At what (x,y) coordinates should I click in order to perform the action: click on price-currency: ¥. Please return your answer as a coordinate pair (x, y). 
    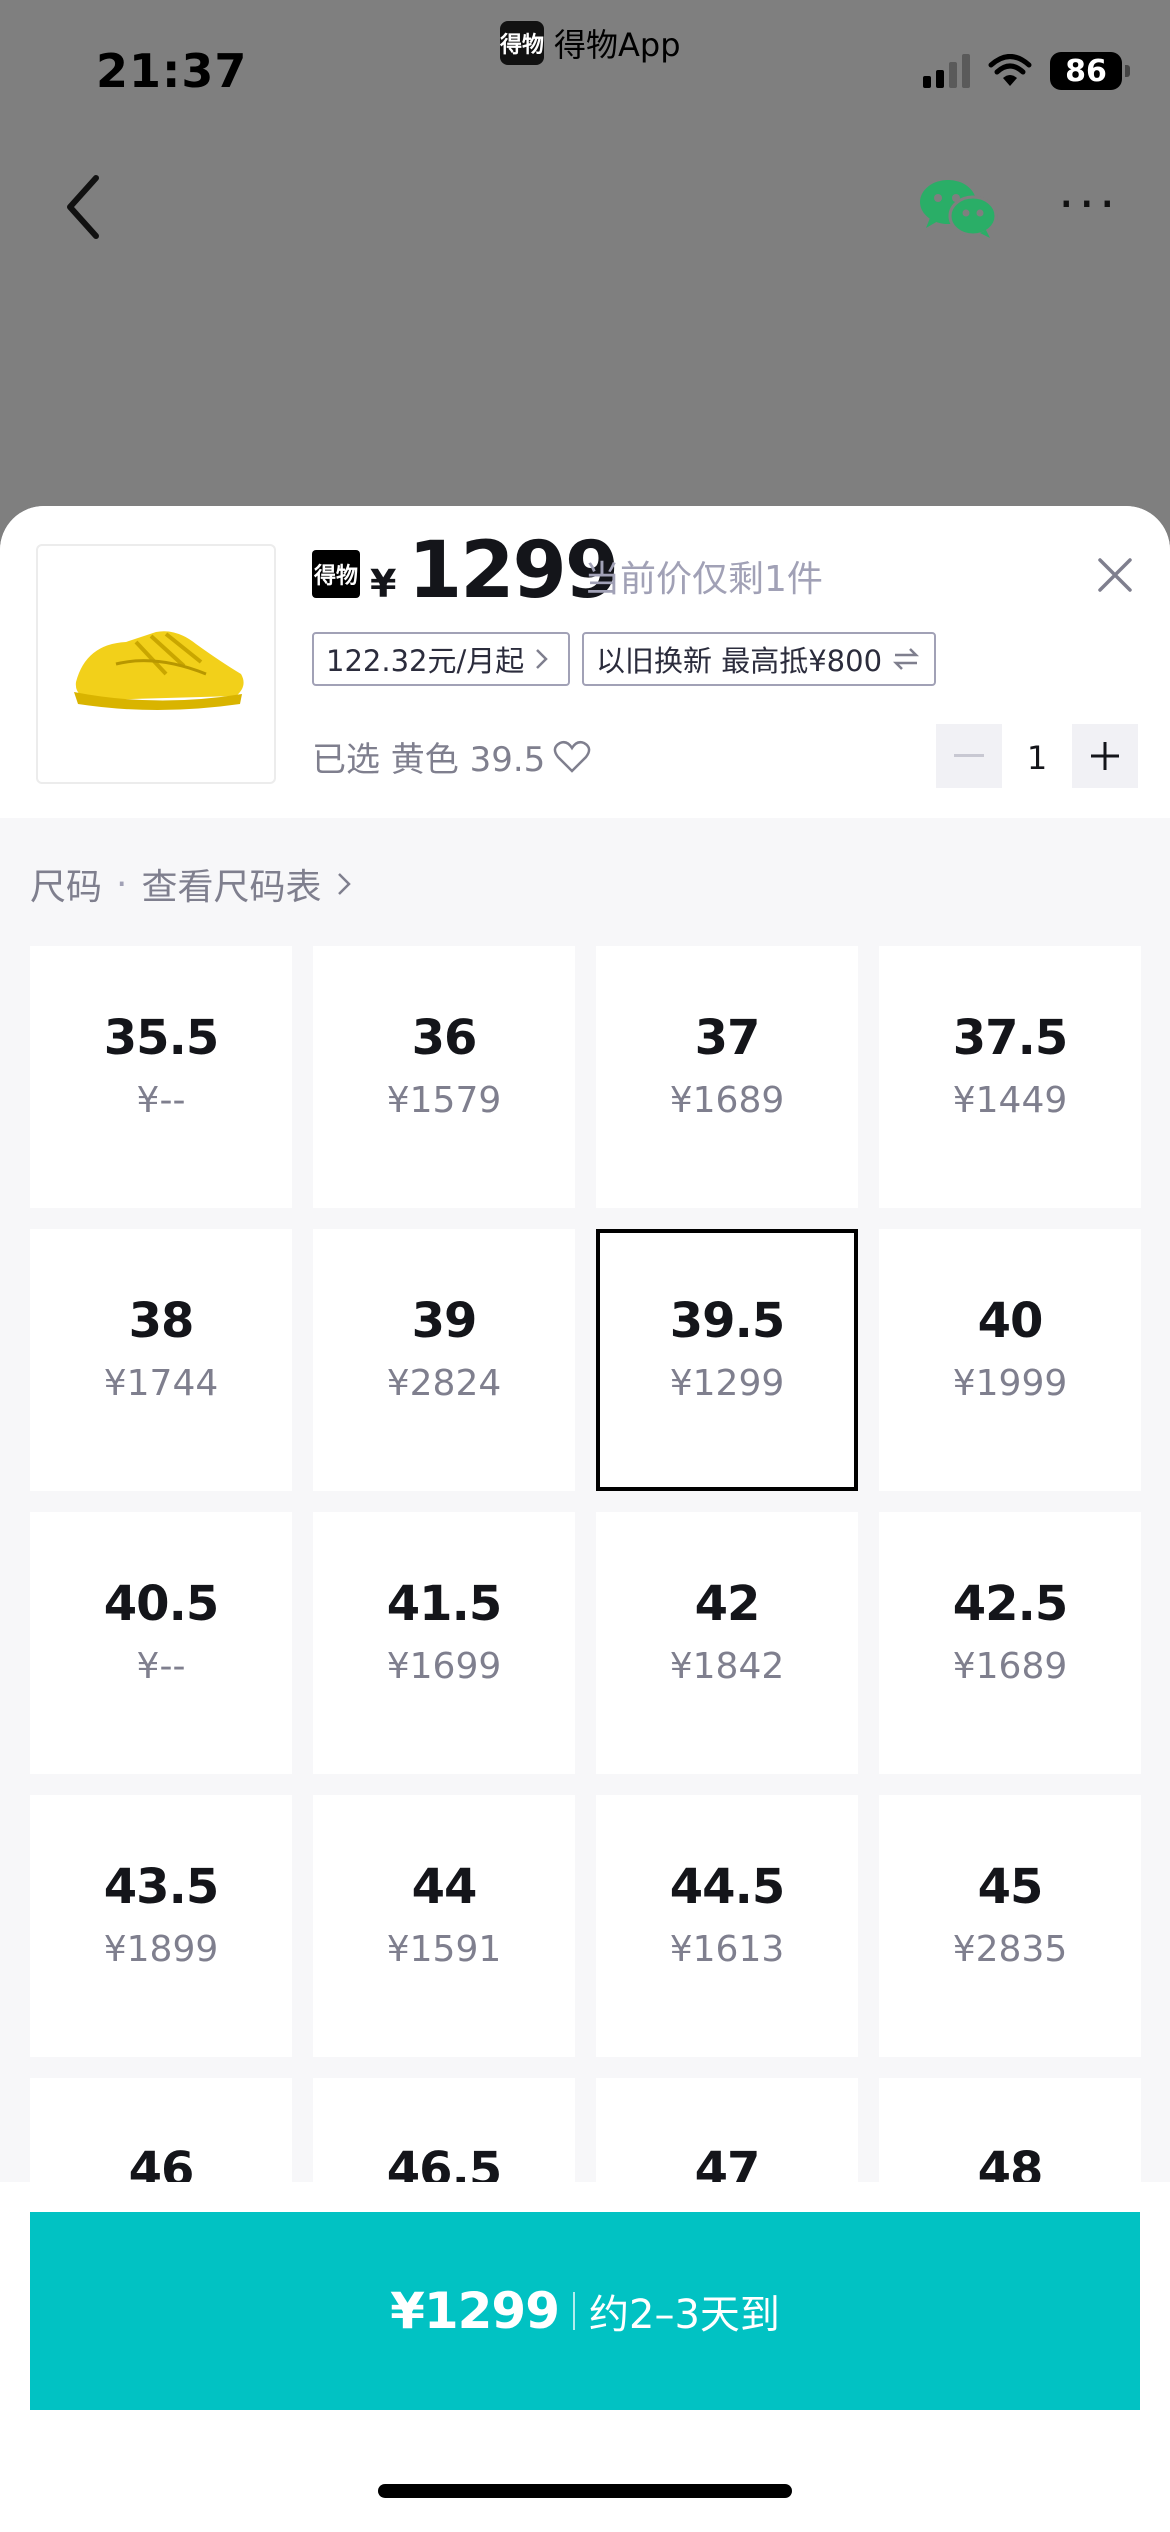
    Looking at the image, I should click on (383, 584).